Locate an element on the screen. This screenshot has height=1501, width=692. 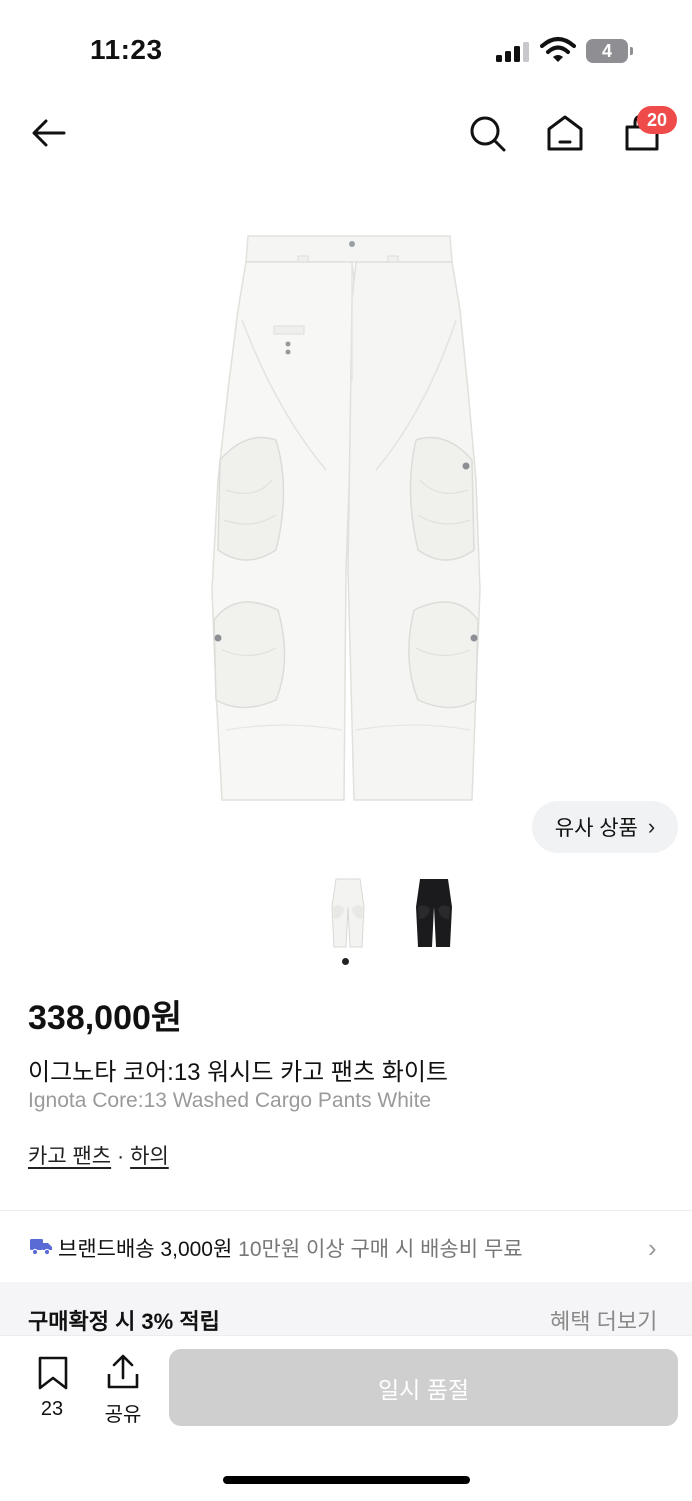
bookmark-icon is located at coordinates (53, 1373).